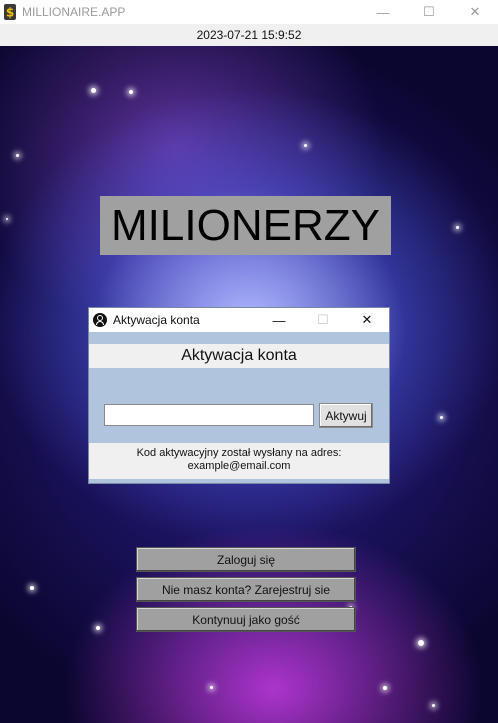  What do you see at coordinates (100, 320) in the screenshot?
I see `user-circle-icon` at bounding box center [100, 320].